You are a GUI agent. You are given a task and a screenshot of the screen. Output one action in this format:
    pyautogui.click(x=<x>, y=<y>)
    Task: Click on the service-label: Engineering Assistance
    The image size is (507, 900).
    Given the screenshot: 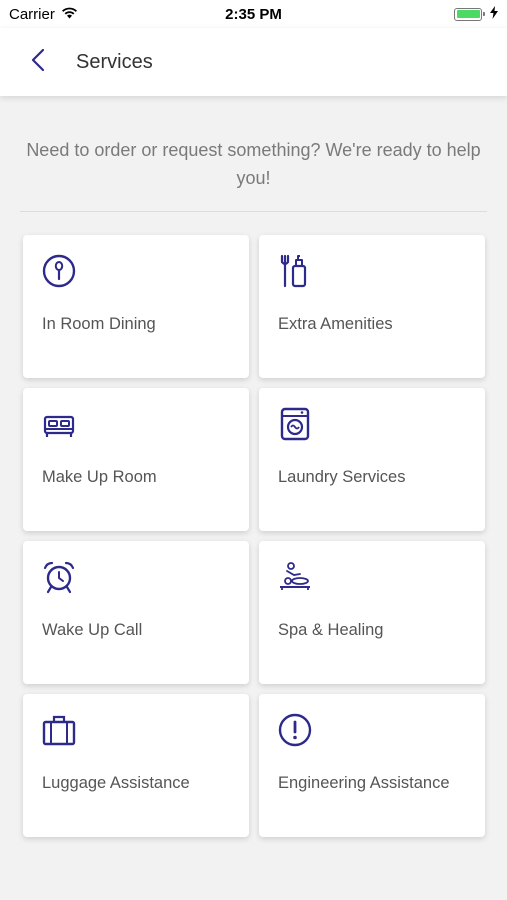 What is the action you would take?
    pyautogui.click(x=364, y=783)
    